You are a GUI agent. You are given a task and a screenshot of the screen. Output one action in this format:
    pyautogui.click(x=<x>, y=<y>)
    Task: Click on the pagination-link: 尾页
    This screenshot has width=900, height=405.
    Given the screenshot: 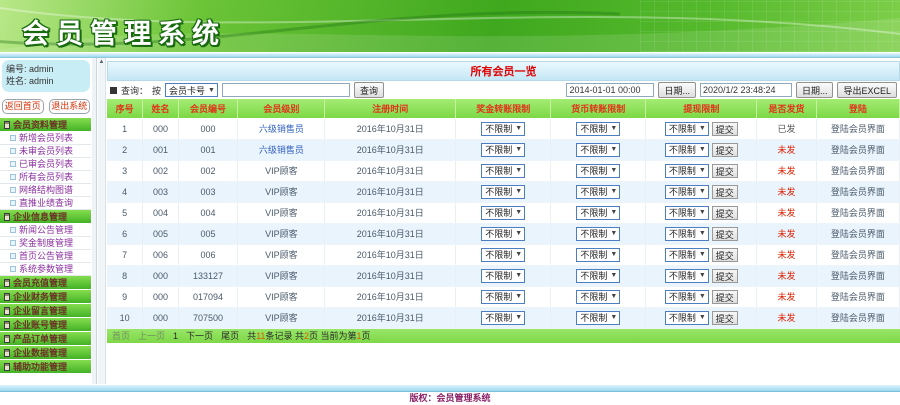 What is the action you would take?
    pyautogui.click(x=230, y=336)
    